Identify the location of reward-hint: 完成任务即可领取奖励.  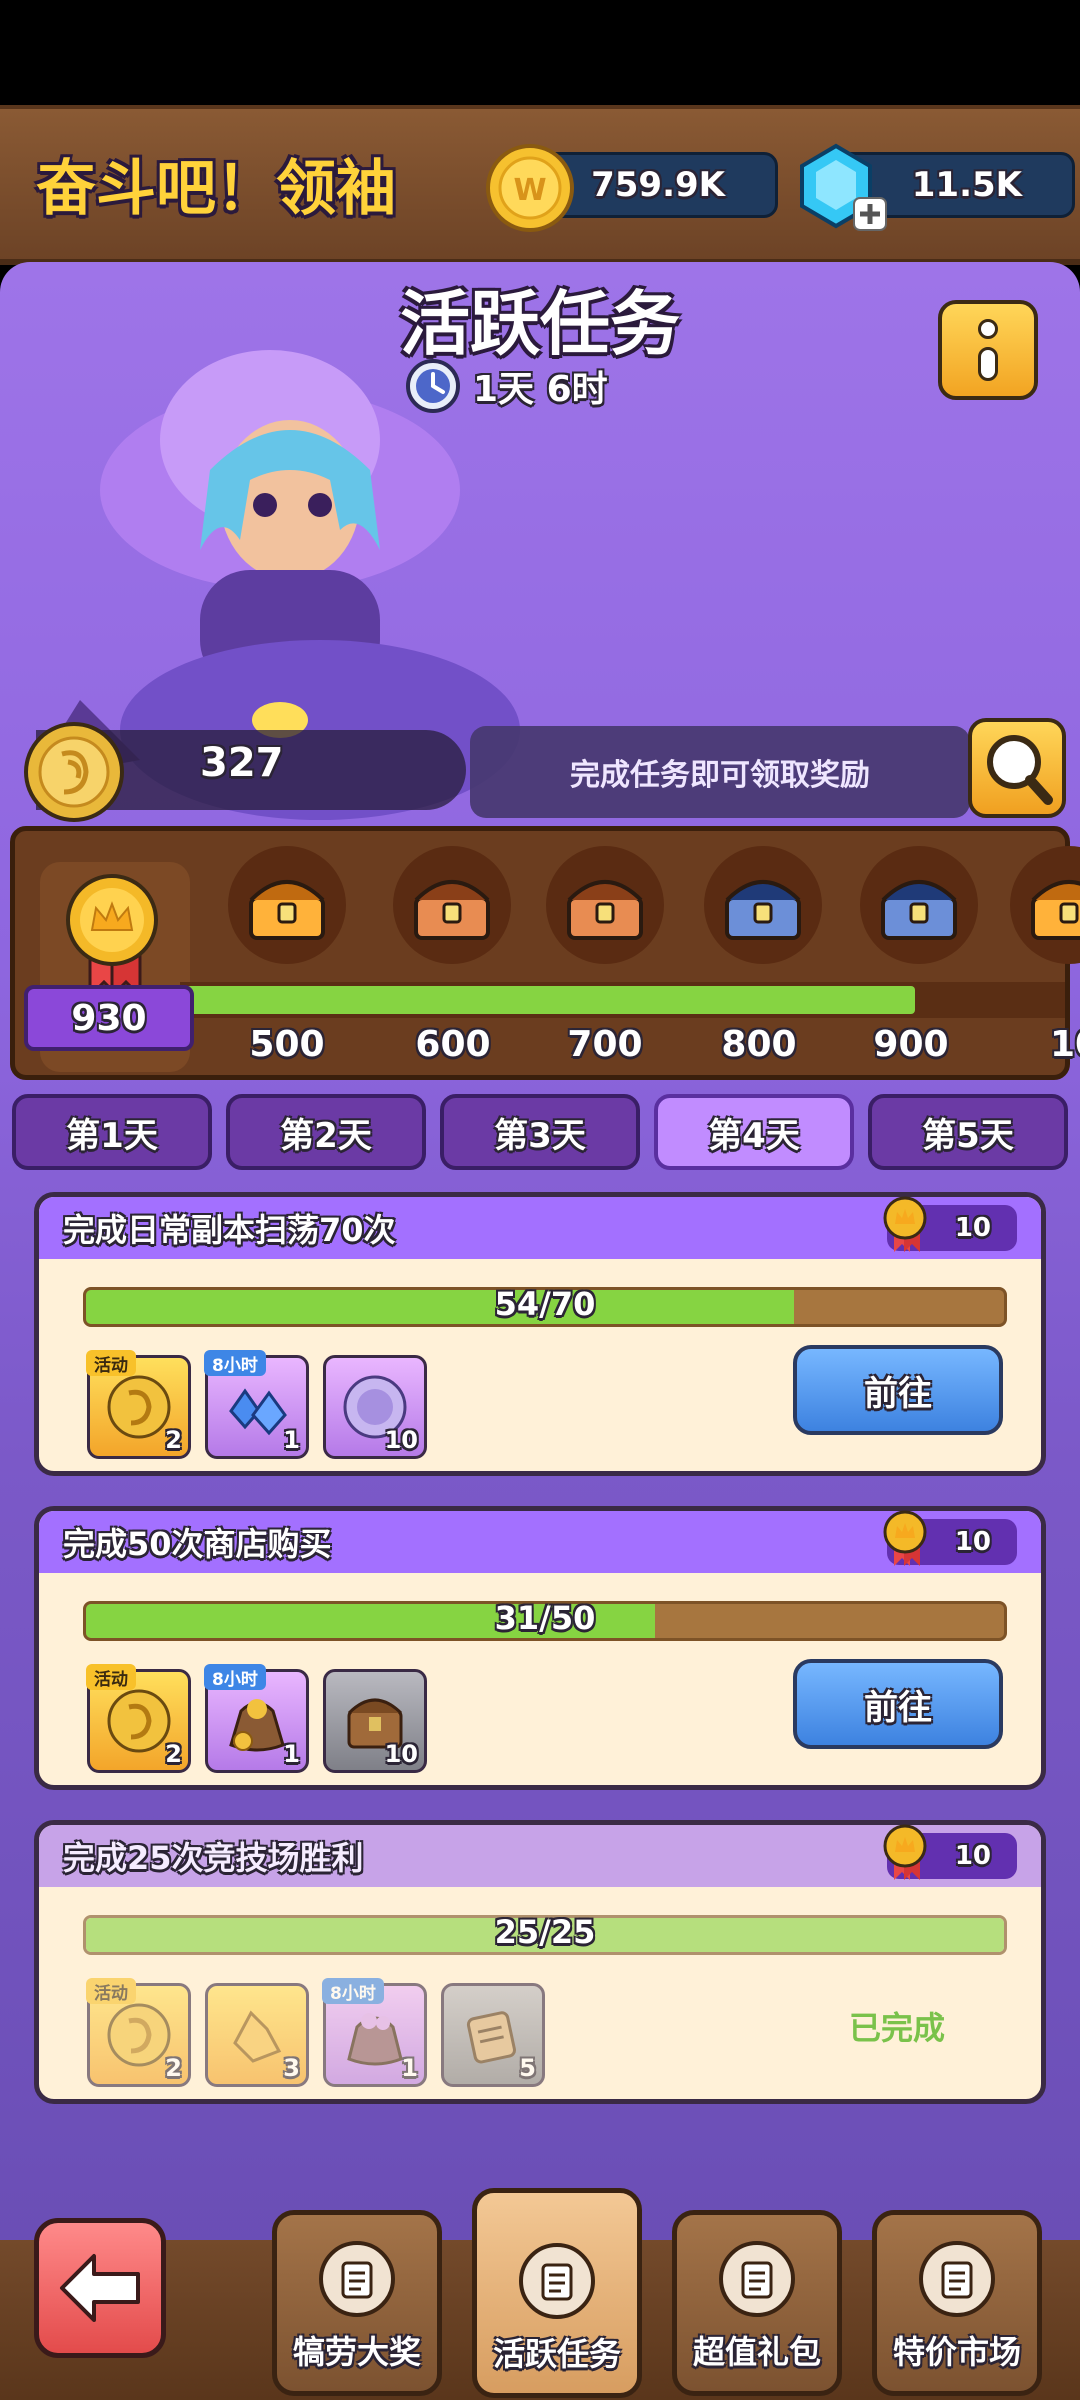
(720, 772).